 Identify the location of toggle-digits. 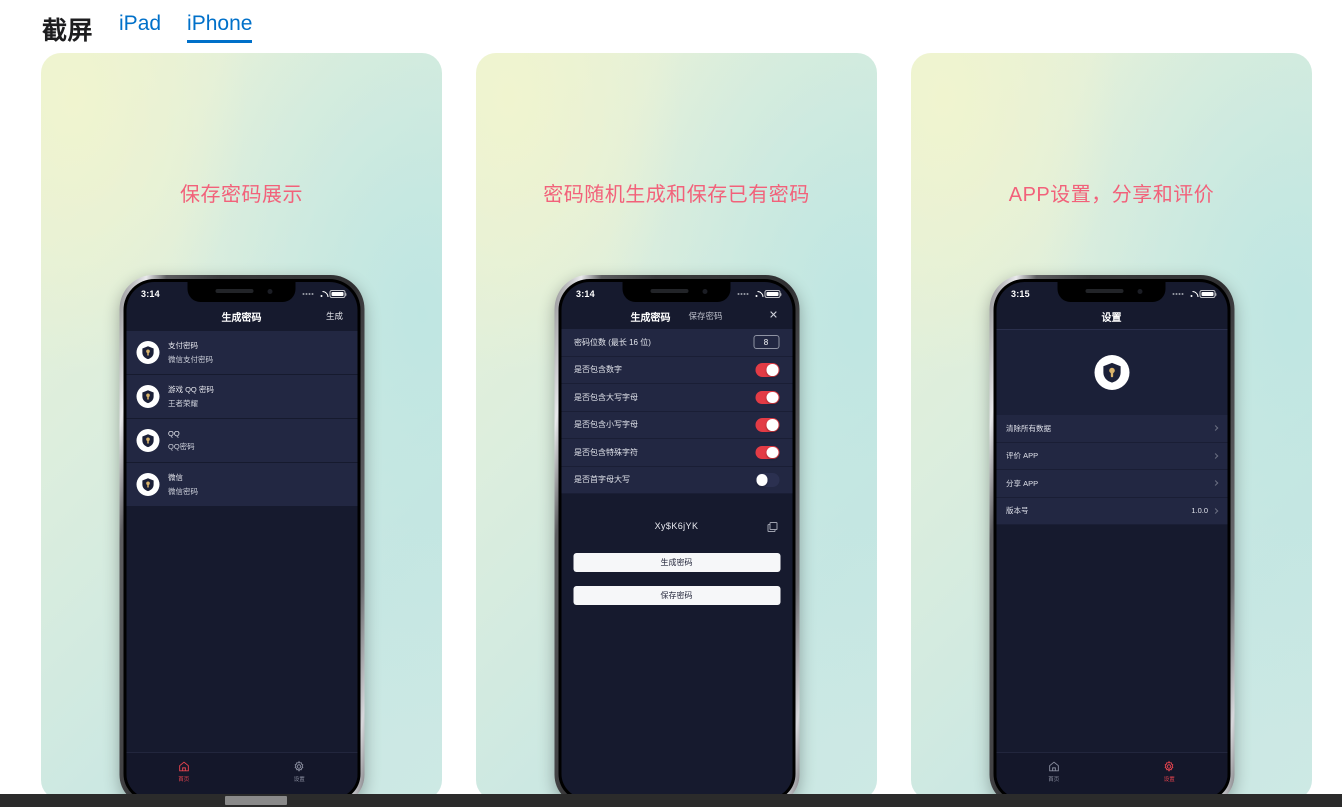
(767, 370).